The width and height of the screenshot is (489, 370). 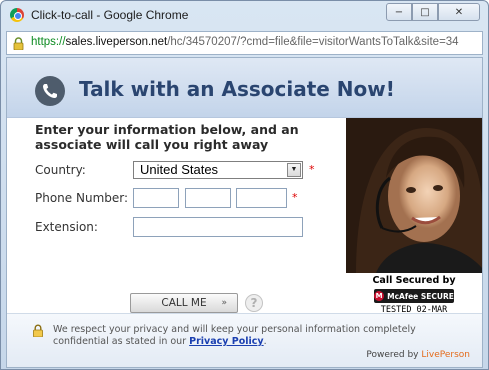 I want to click on mcafee-icon: M, so click(x=379, y=296).